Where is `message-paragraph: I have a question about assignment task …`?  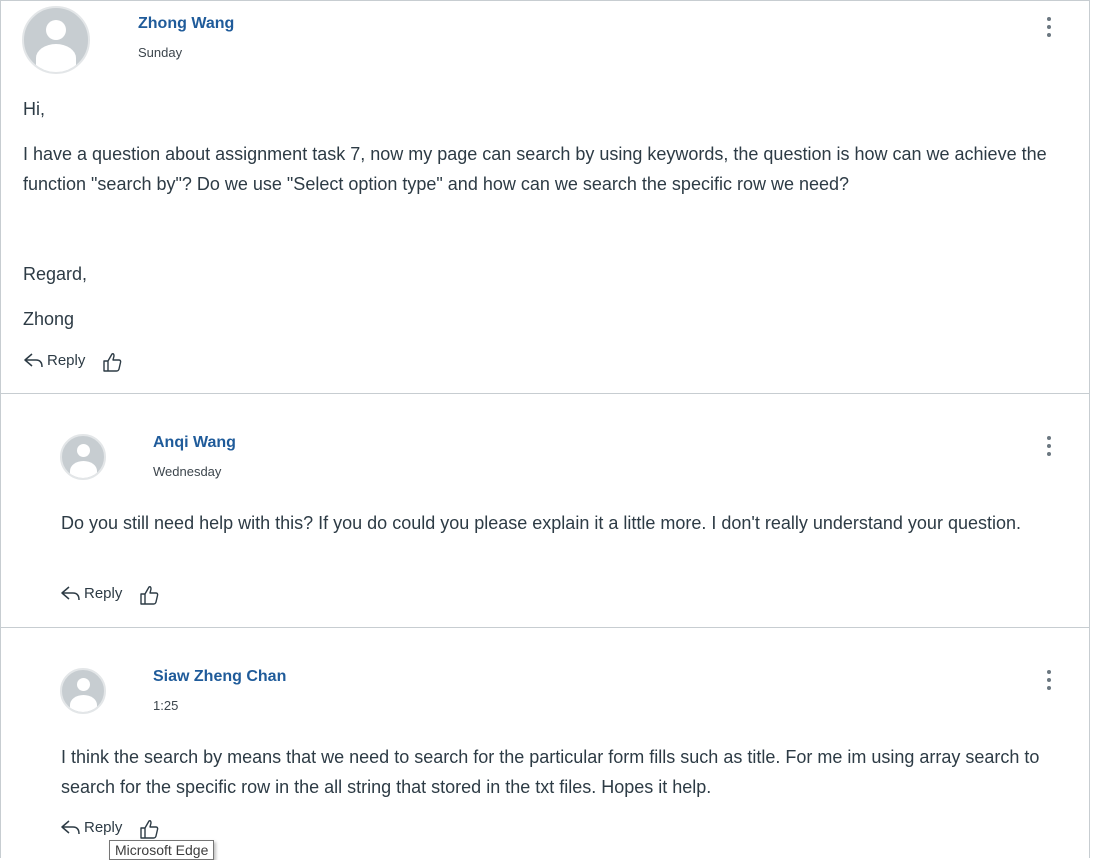
message-paragraph: I have a question about assignment task … is located at coordinates (535, 169).